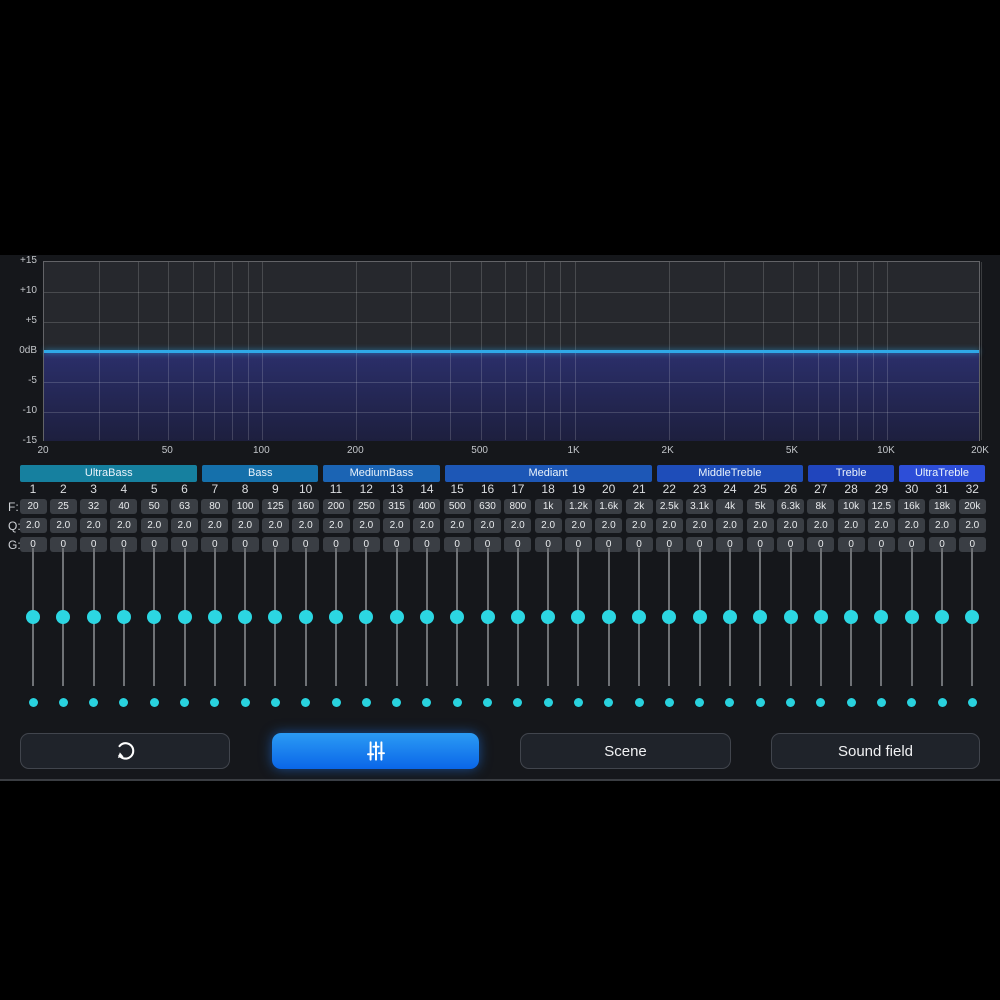 The height and width of the screenshot is (1000, 1000). I want to click on f-value: 12.5, so click(881, 506).